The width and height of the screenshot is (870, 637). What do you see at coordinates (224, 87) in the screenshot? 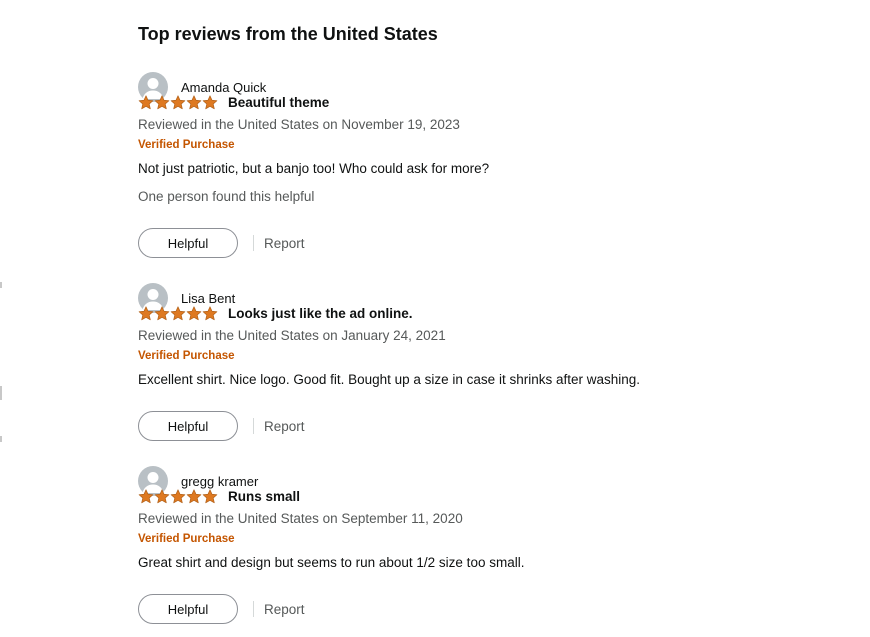
I see `reviewer-name: Amanda Quick` at bounding box center [224, 87].